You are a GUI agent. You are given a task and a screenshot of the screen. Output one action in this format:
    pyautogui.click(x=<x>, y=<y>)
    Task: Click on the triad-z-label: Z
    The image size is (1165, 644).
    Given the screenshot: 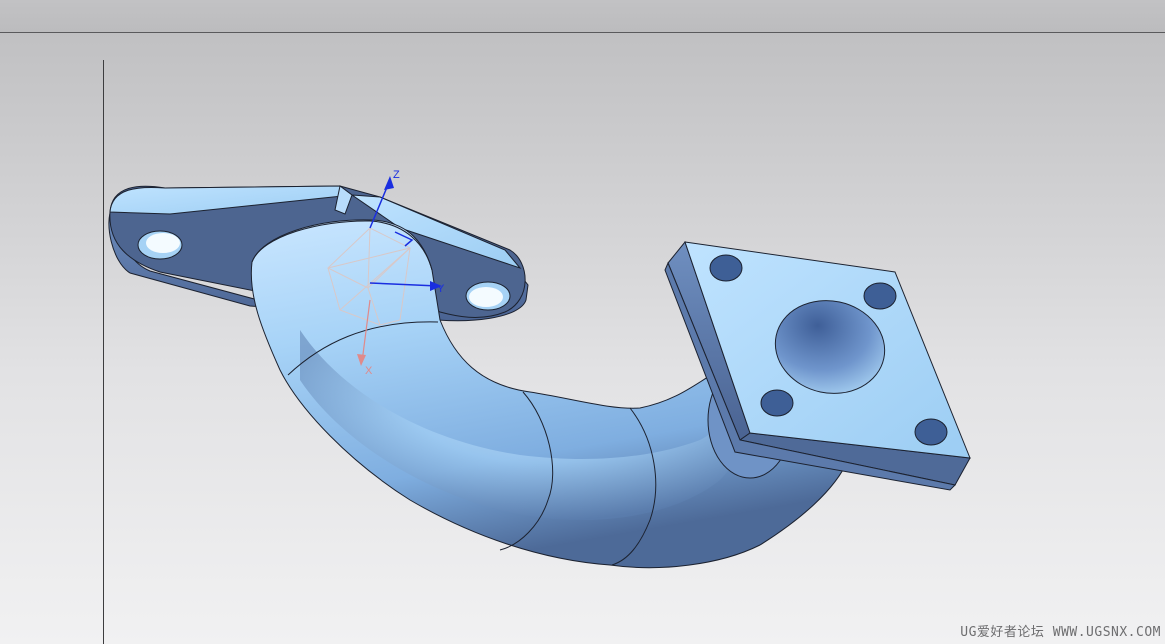 What is the action you would take?
    pyautogui.click(x=396, y=175)
    